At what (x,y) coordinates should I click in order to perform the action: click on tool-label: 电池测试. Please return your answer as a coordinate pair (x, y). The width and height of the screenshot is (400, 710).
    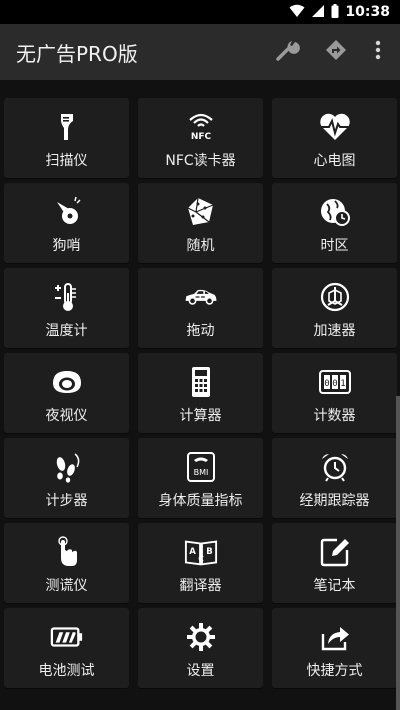
    Looking at the image, I should click on (66, 671).